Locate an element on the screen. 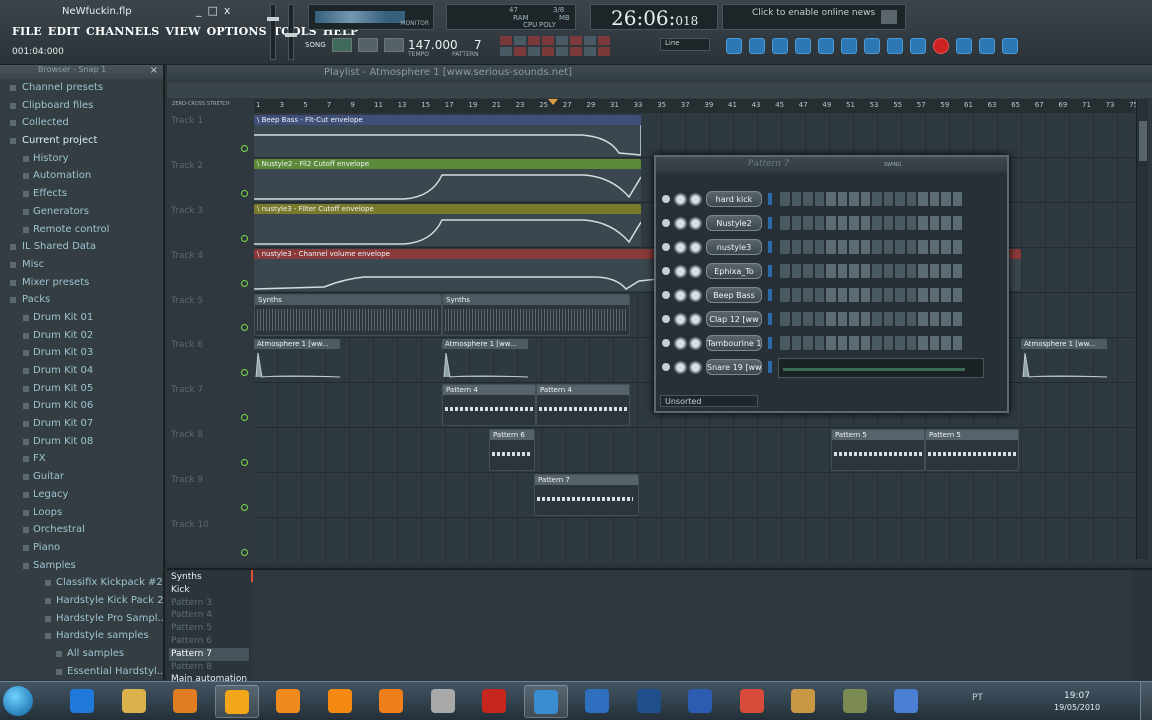  browser-item: Drum Kit 01 is located at coordinates (81, 318).